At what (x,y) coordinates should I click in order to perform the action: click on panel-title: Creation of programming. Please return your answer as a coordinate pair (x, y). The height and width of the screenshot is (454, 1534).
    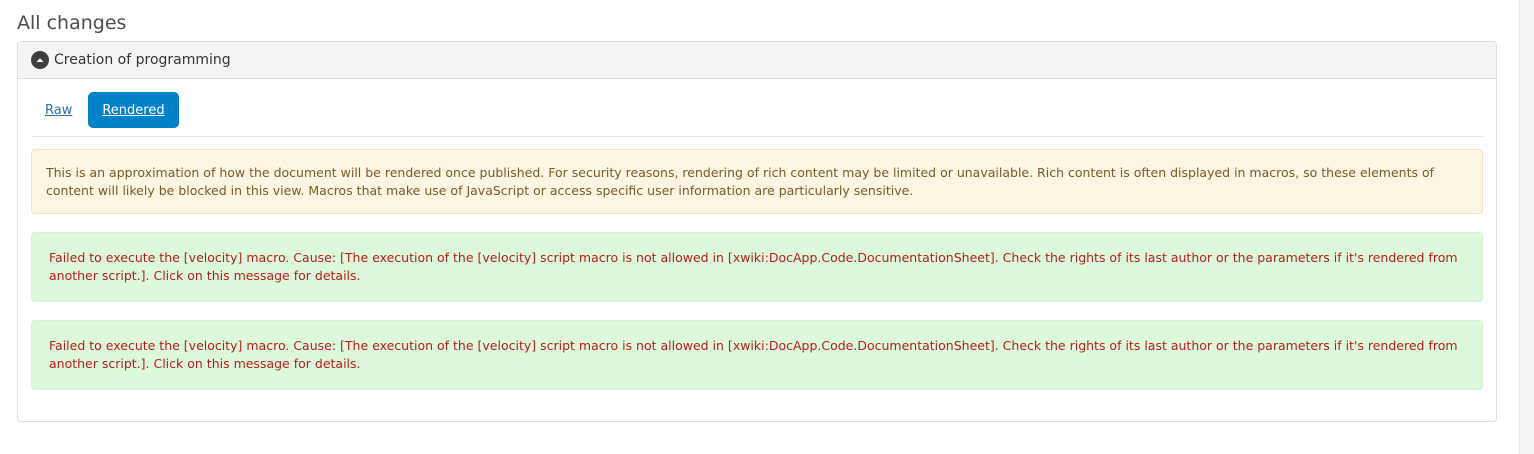
    Looking at the image, I should click on (142, 60).